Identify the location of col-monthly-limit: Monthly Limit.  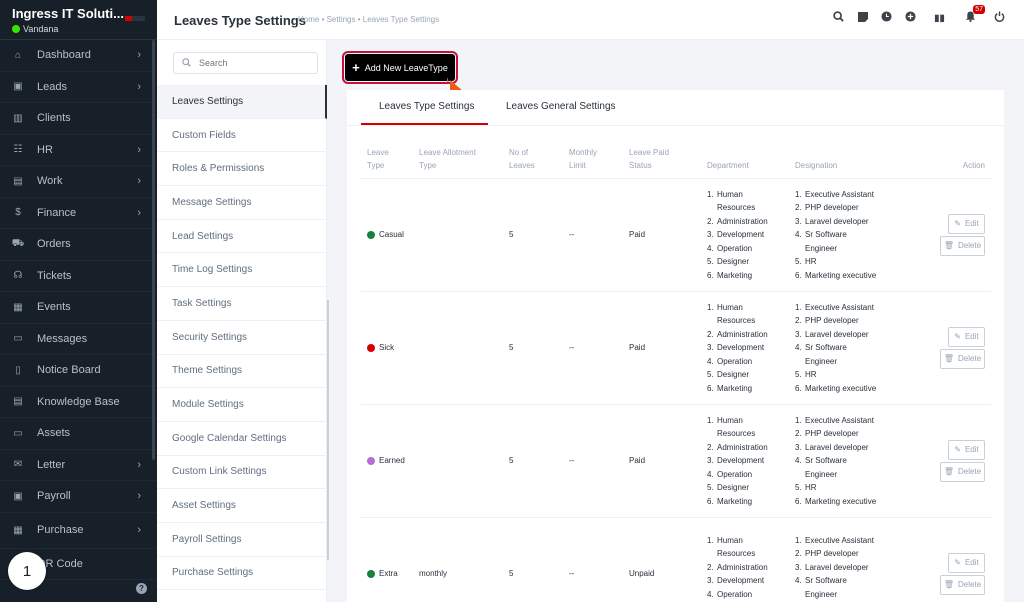
(593, 160).